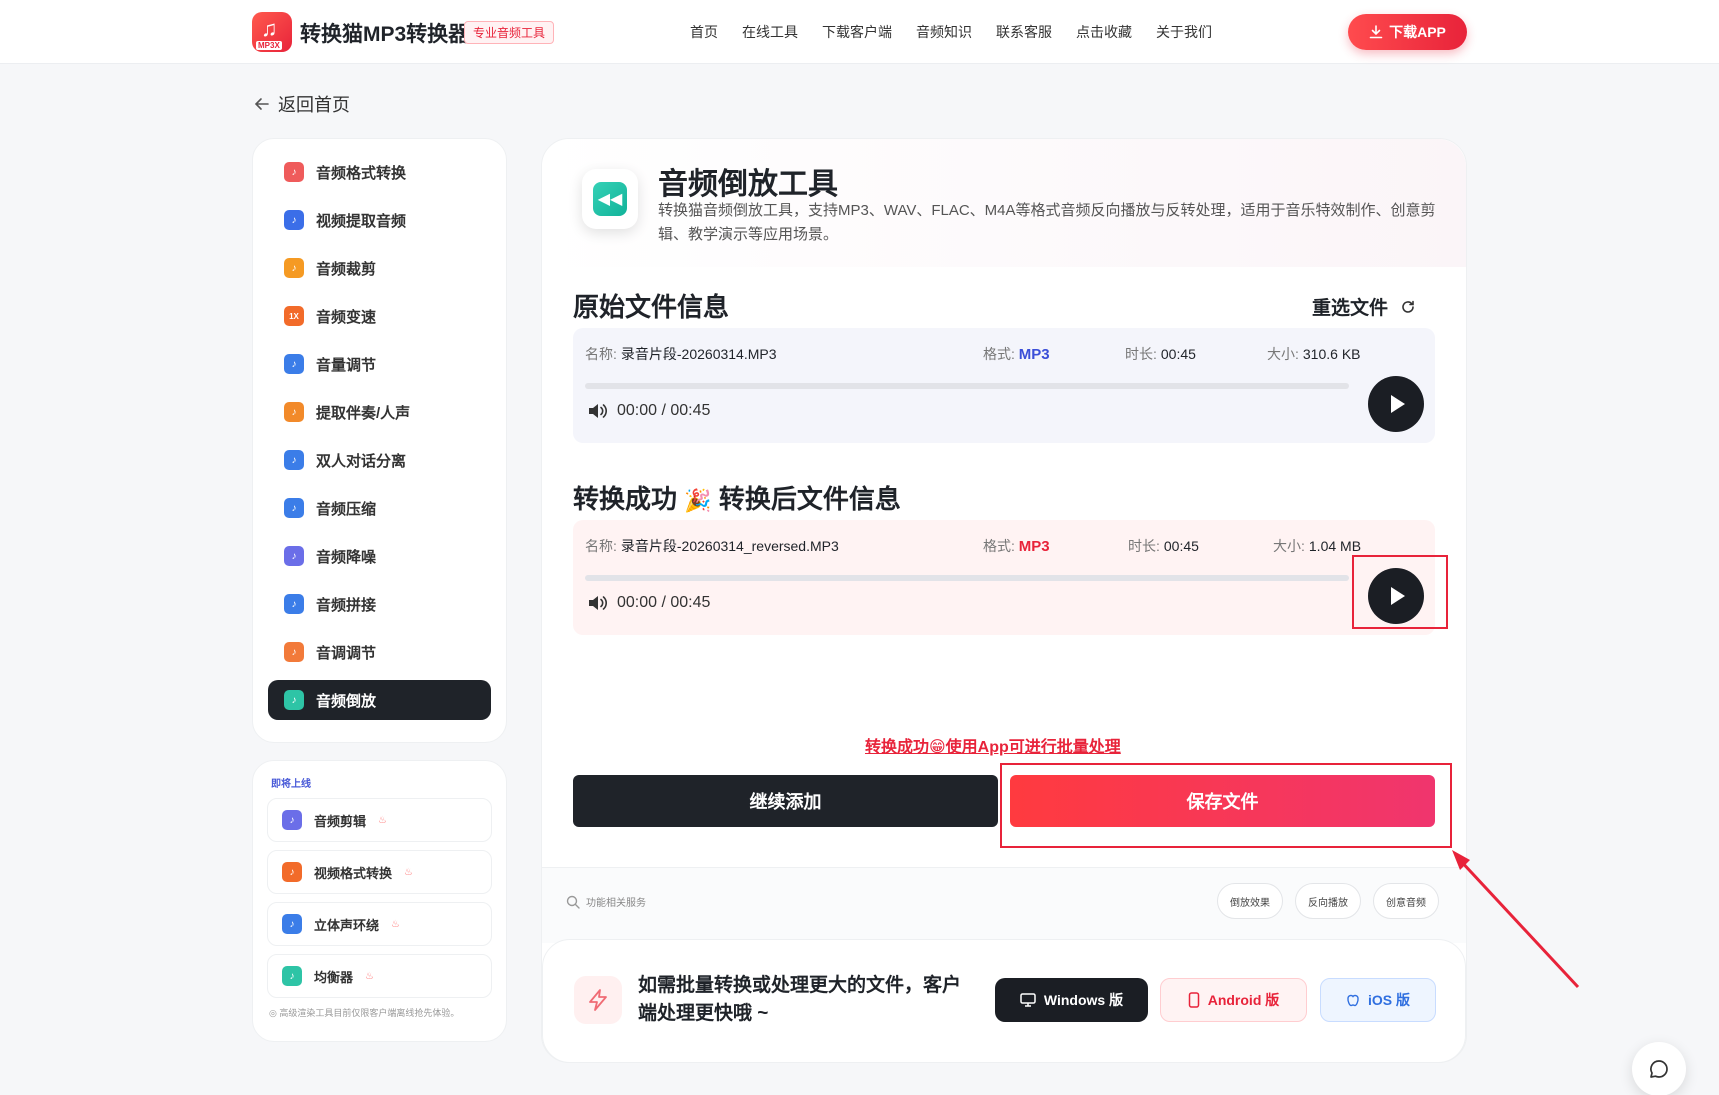  What do you see at coordinates (379, 508) in the screenshot?
I see `sidebar-item-7: ♪ 音频压缩` at bounding box center [379, 508].